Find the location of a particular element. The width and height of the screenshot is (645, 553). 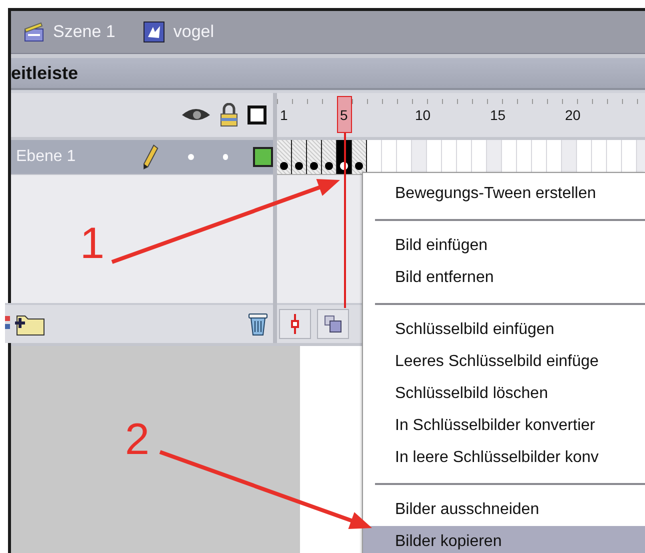

menu-item: Schlüsselbild löschen is located at coordinates (504, 394).